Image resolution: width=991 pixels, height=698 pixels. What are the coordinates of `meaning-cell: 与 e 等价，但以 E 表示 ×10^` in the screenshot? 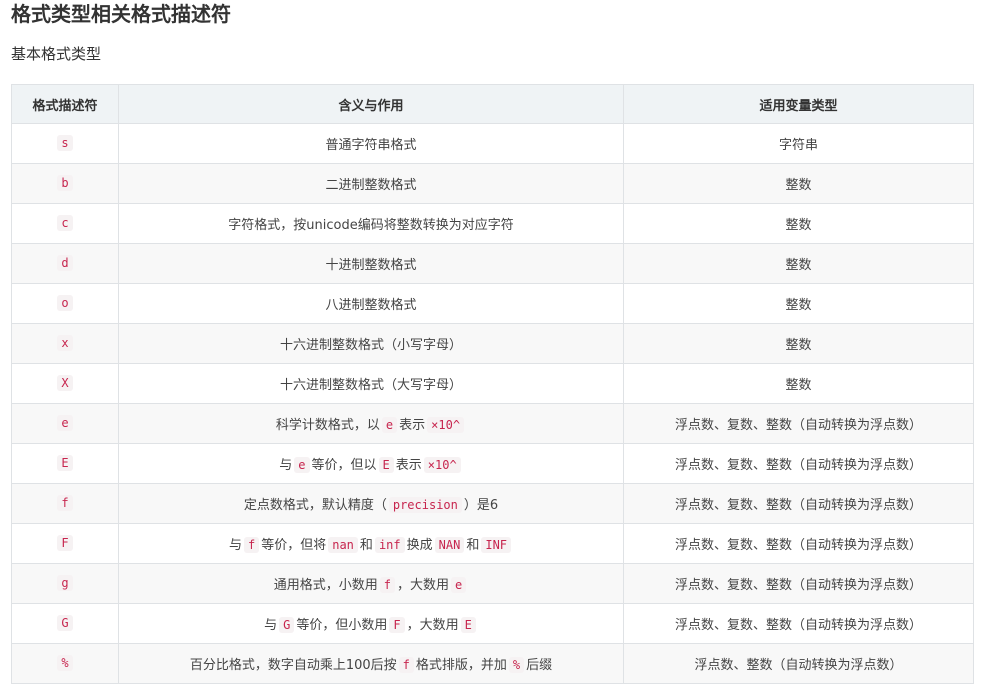 It's located at (371, 463).